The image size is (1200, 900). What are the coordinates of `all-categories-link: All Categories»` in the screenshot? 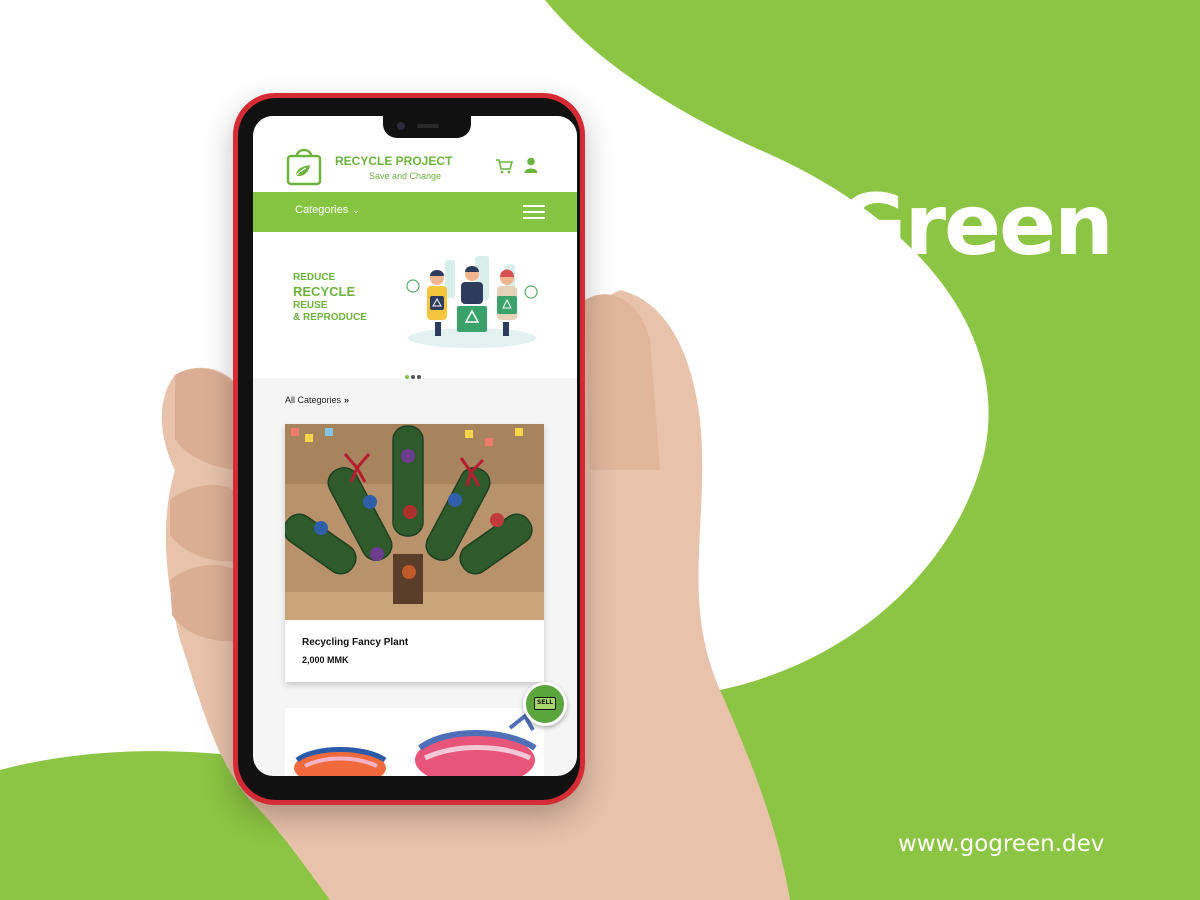 It's located at (317, 400).